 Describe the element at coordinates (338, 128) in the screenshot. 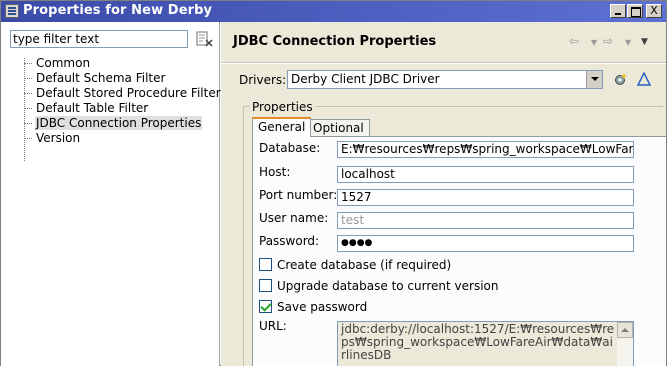

I see `tab-optional: Optional` at that location.